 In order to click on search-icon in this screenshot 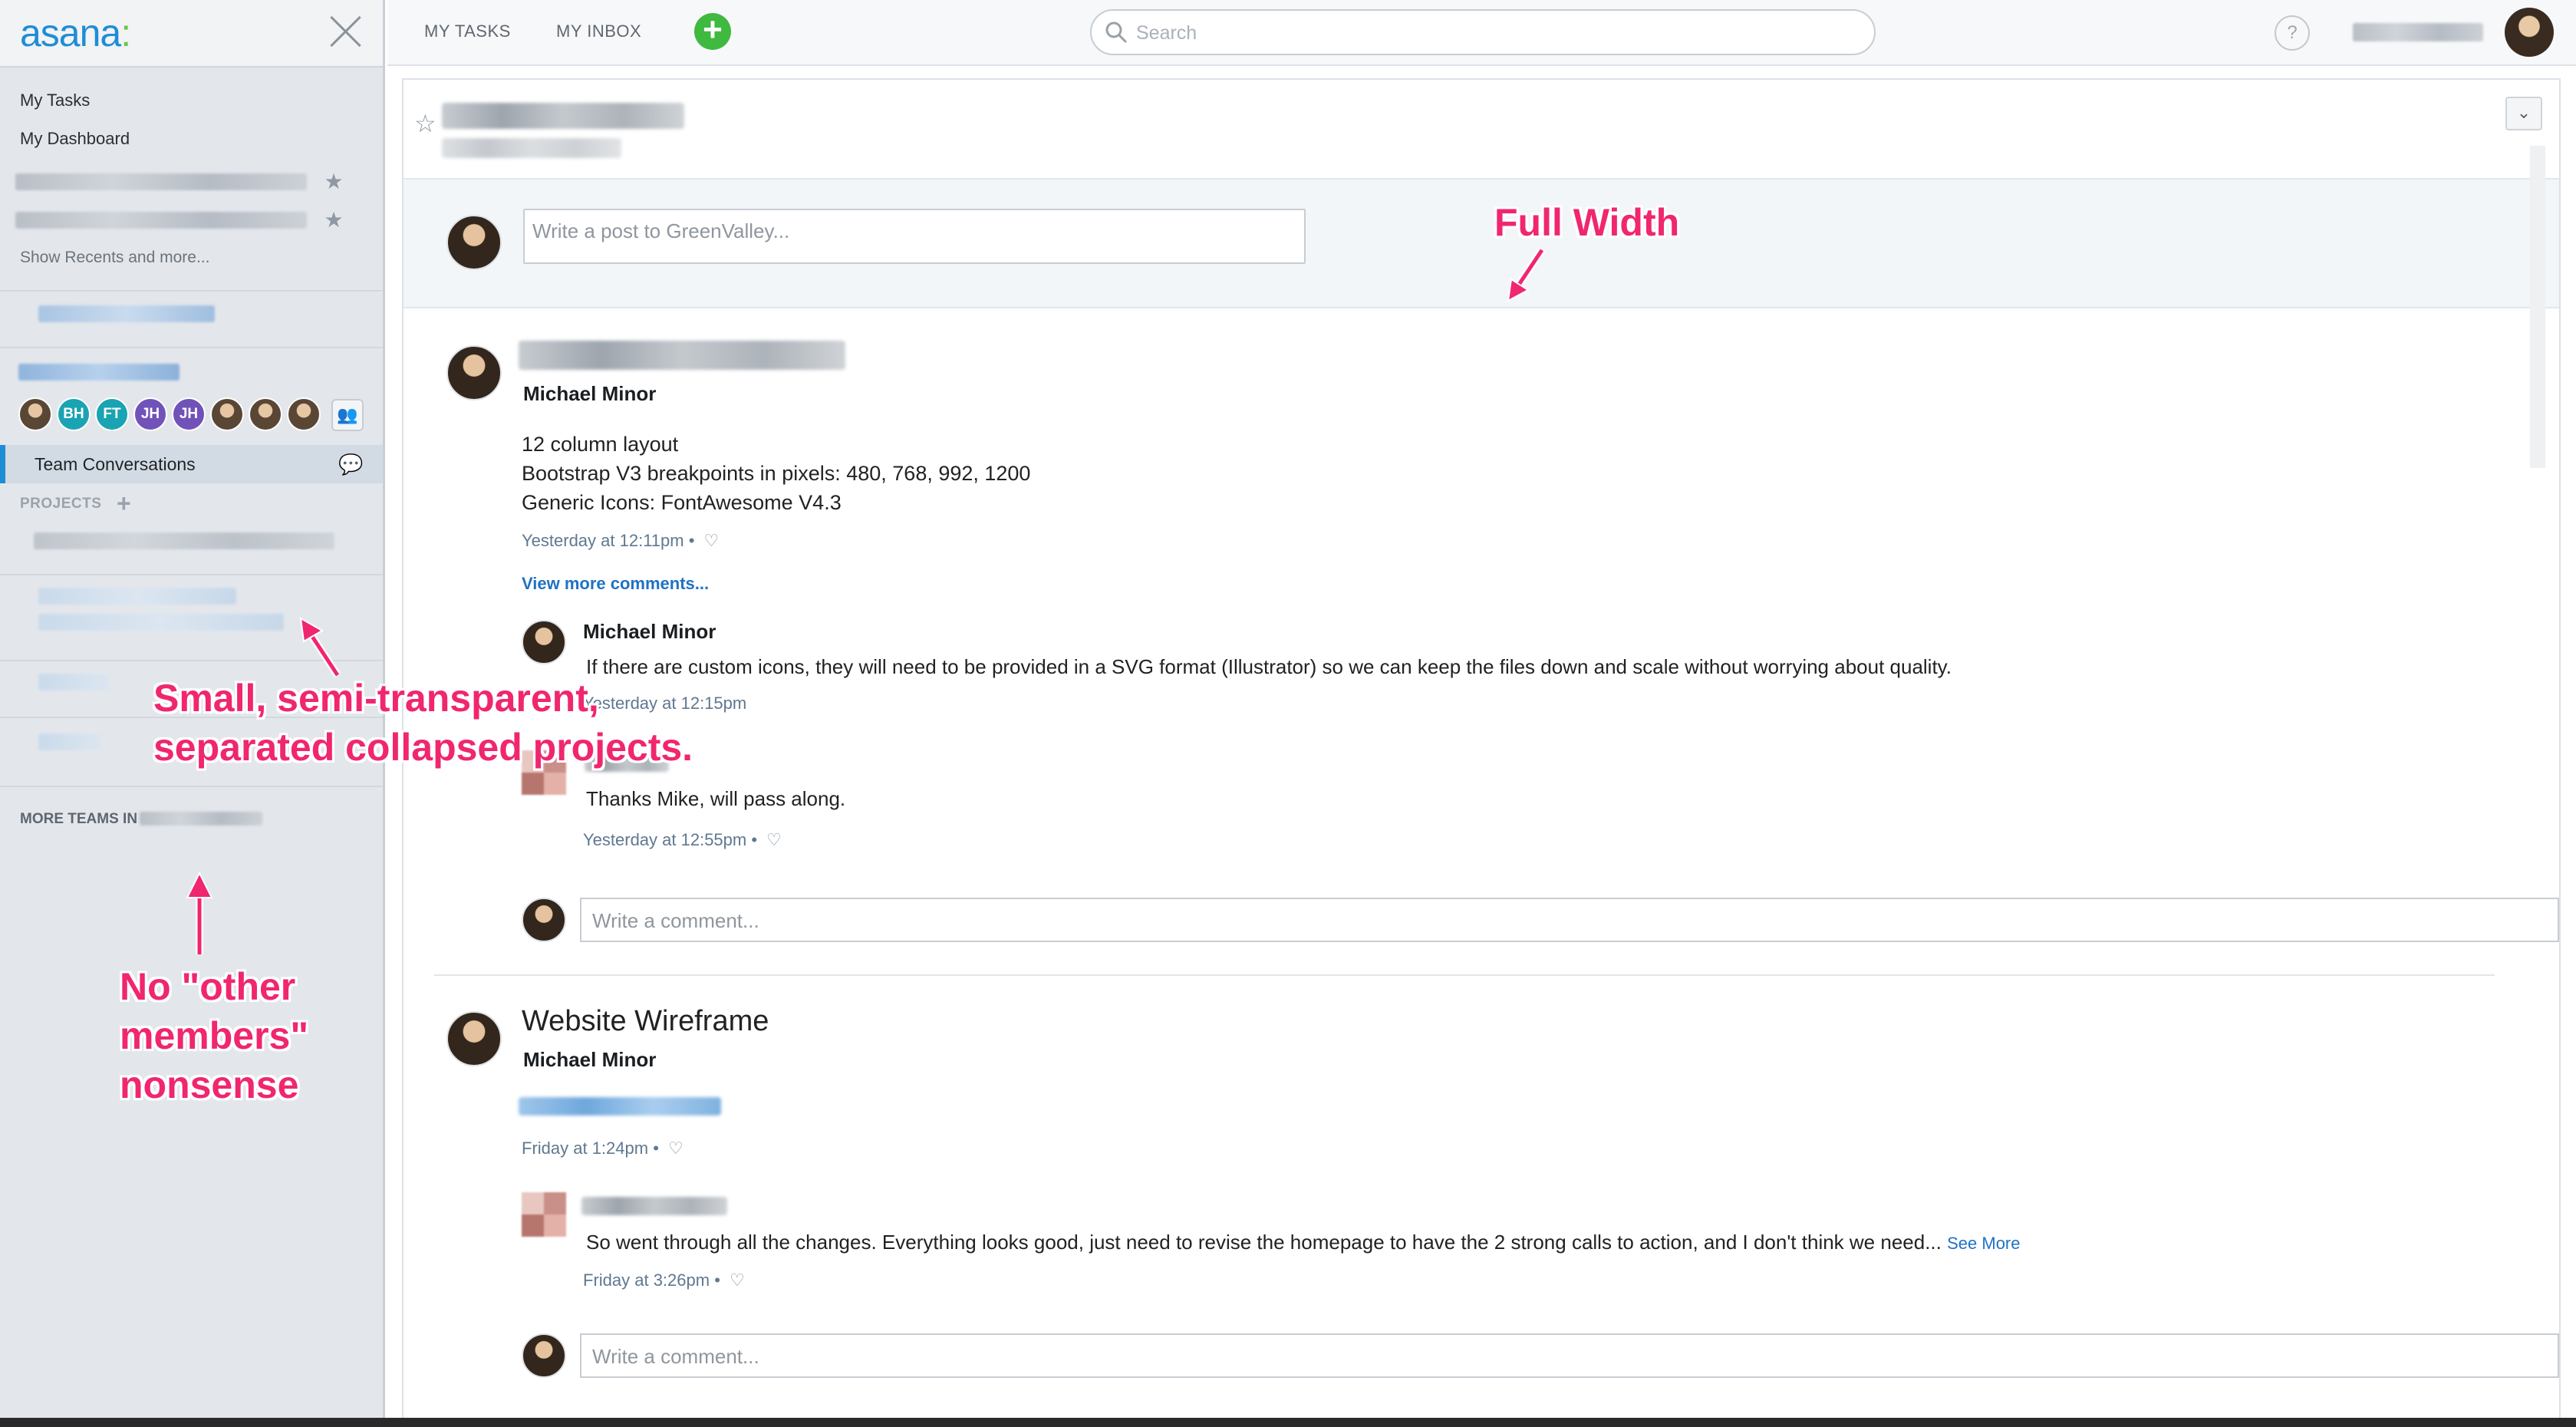, I will do `click(1116, 32)`.